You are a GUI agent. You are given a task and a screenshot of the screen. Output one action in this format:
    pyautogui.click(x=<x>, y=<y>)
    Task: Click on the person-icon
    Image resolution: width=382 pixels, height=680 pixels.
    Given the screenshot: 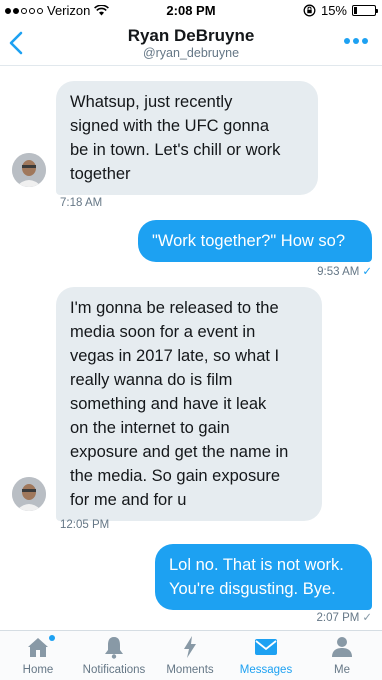 What is the action you would take?
    pyautogui.click(x=342, y=647)
    